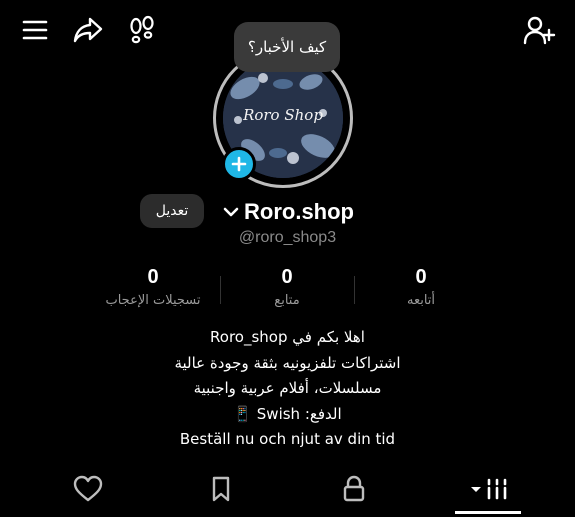  What do you see at coordinates (421, 300) in the screenshot?
I see `following-label: أتابعه` at bounding box center [421, 300].